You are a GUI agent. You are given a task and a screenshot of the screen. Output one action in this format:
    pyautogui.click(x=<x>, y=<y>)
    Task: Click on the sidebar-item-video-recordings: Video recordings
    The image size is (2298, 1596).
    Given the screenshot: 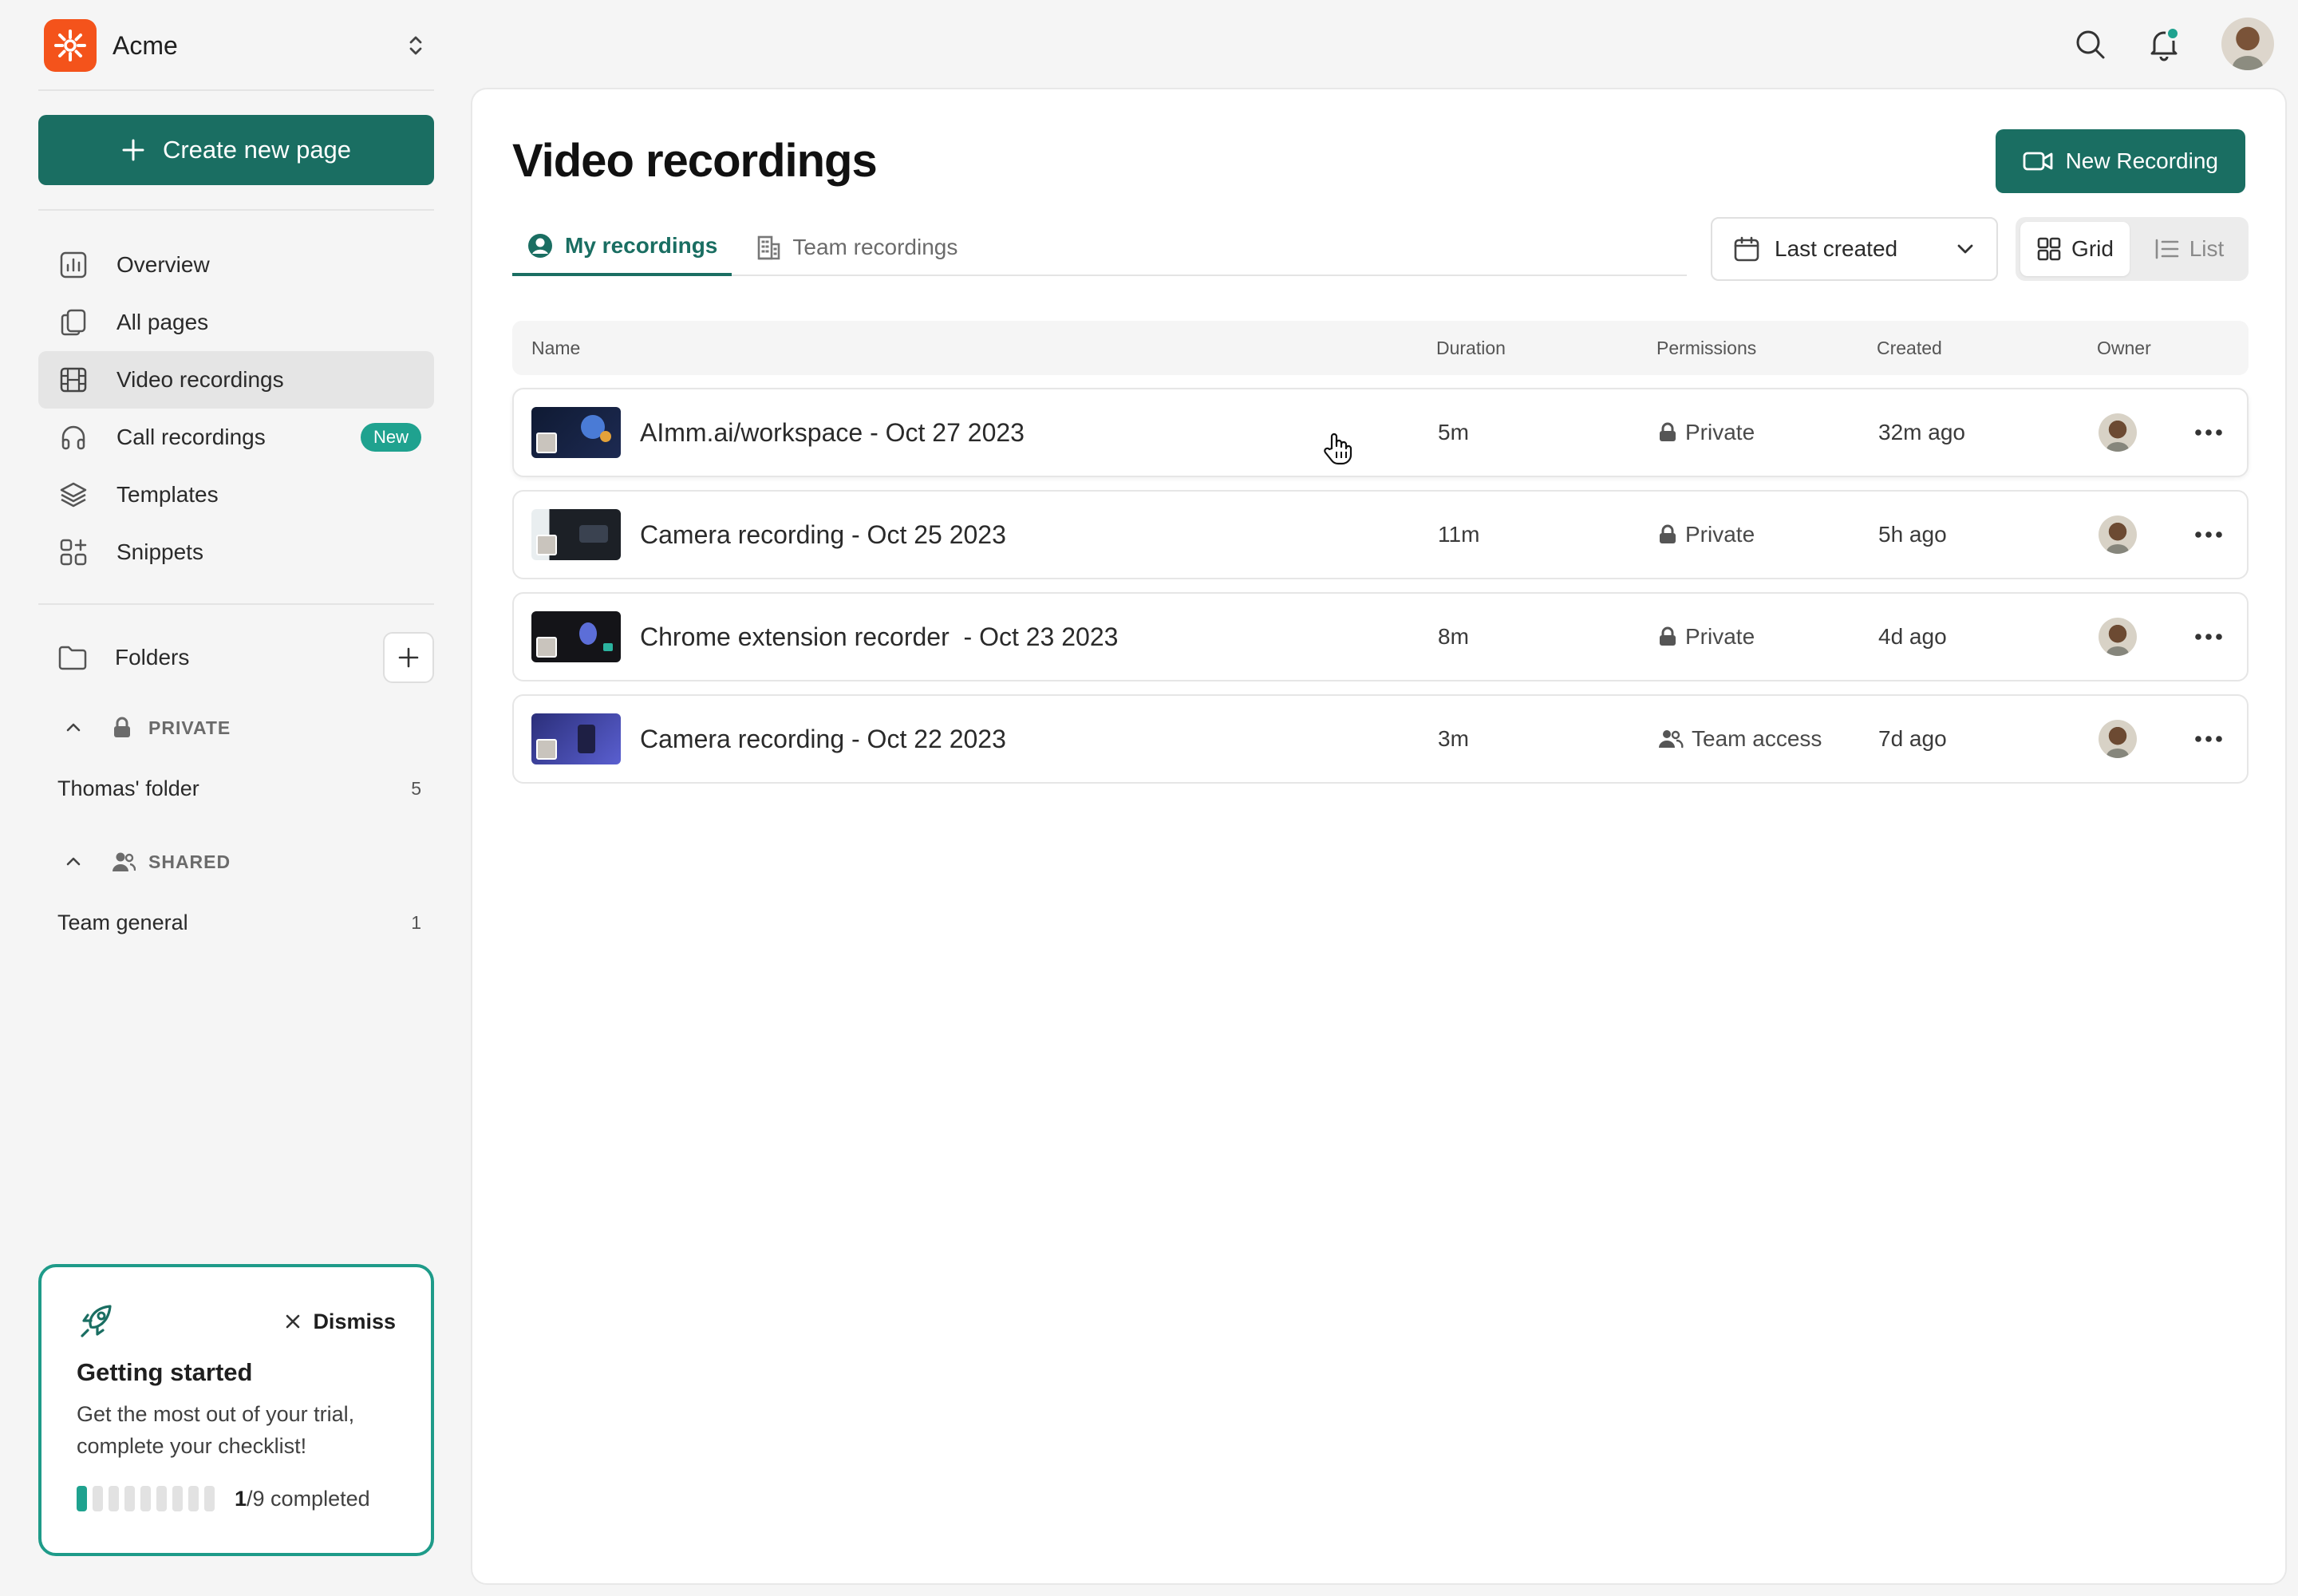 What is the action you would take?
    pyautogui.click(x=236, y=380)
    